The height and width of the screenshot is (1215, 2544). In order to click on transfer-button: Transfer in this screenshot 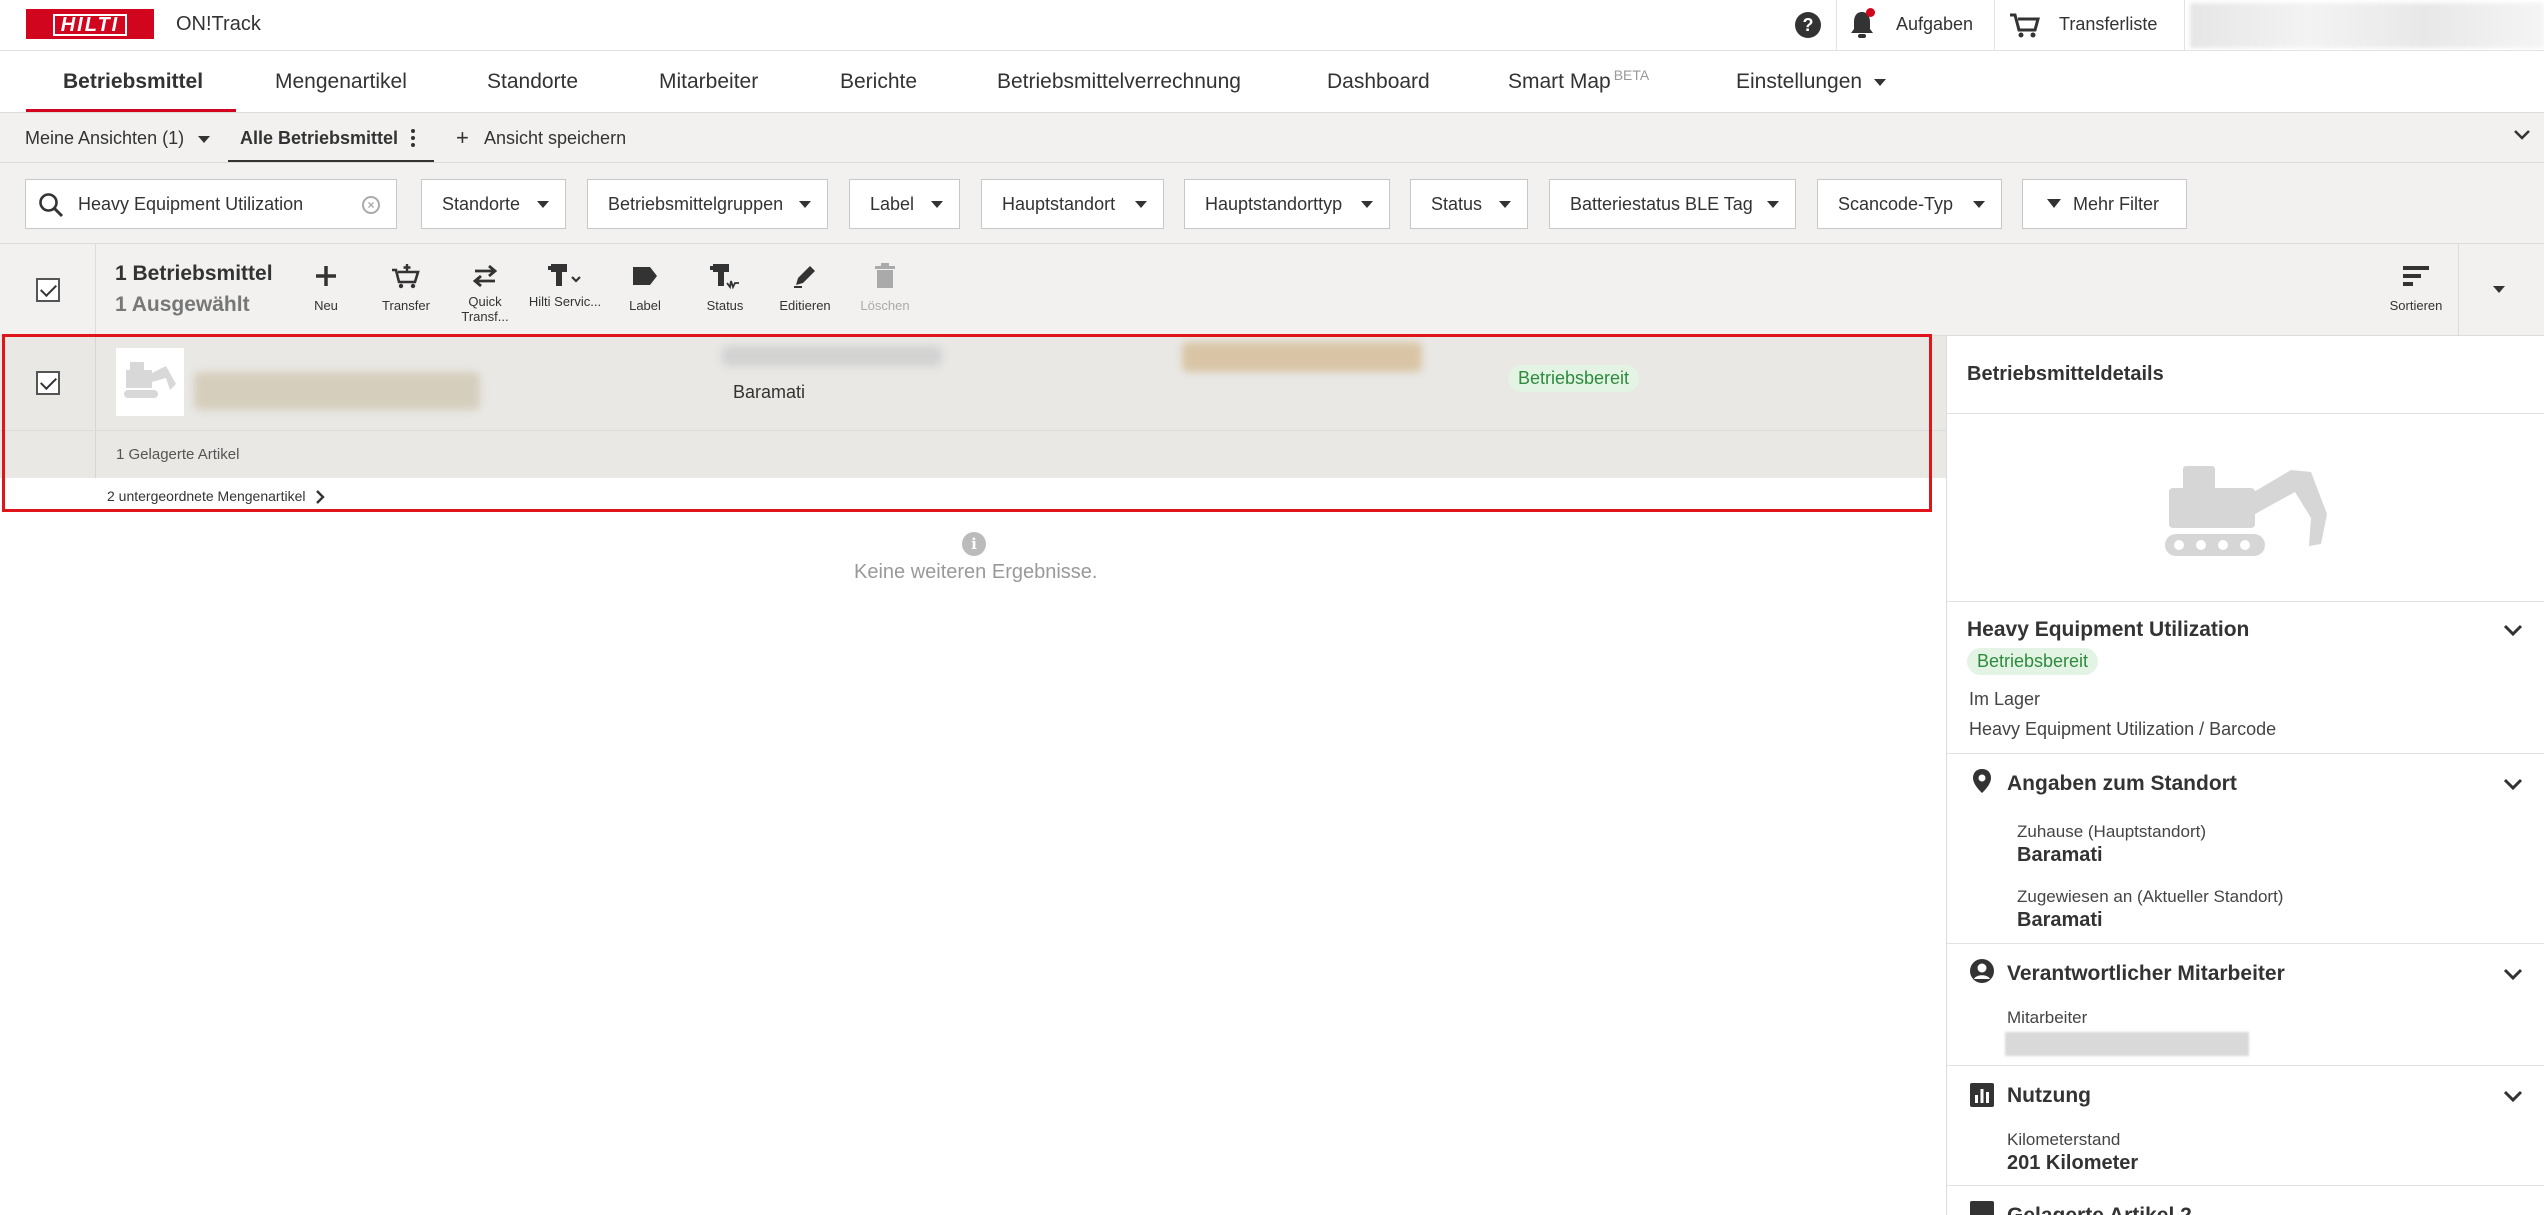, I will do `click(406, 285)`.